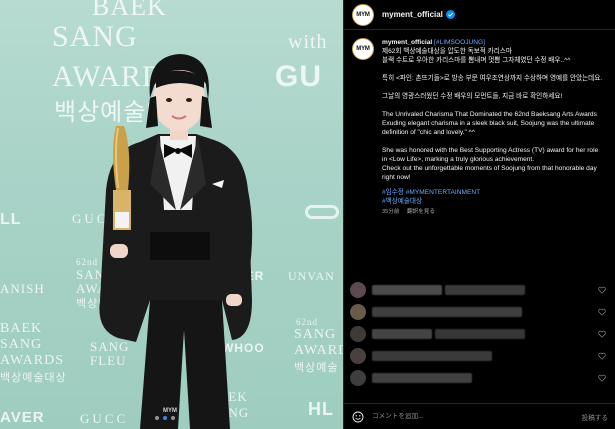 The height and width of the screenshot is (429, 615). What do you see at coordinates (459, 42) in the screenshot?
I see `hashtag-link: [#LIMSOOJUNG]` at bounding box center [459, 42].